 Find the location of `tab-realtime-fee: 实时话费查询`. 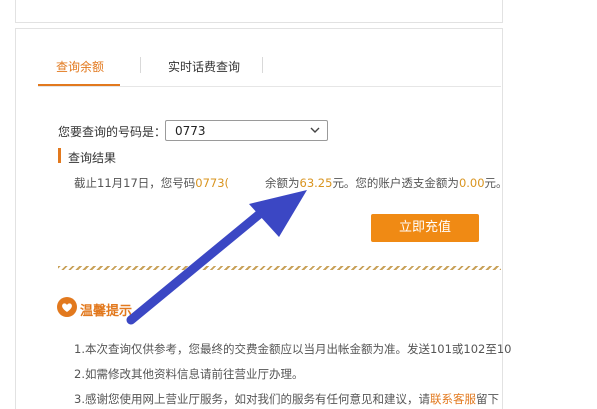

tab-realtime-fee: 实时话费查询 is located at coordinates (204, 66).